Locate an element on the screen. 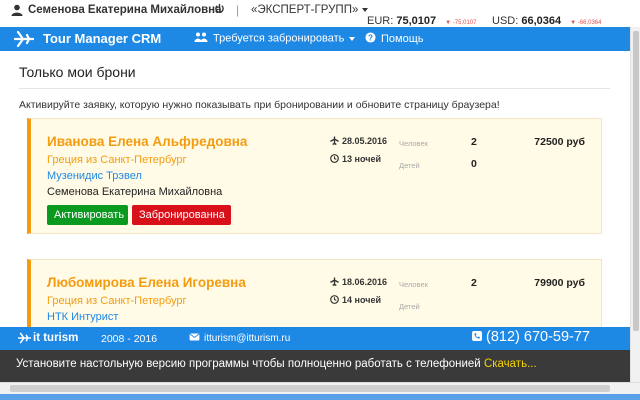  tour-operator: Музенидис Трэвел is located at coordinates (94, 176).